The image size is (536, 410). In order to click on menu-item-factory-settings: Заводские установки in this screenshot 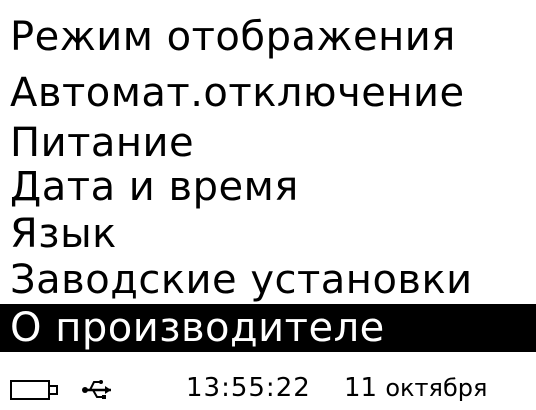, I will do `click(268, 280)`.